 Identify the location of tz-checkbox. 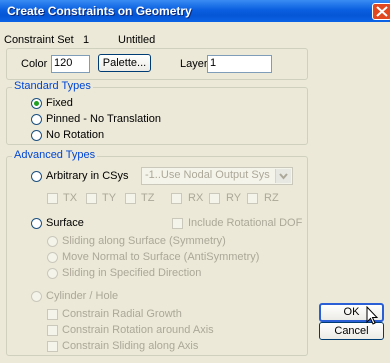
(130, 198).